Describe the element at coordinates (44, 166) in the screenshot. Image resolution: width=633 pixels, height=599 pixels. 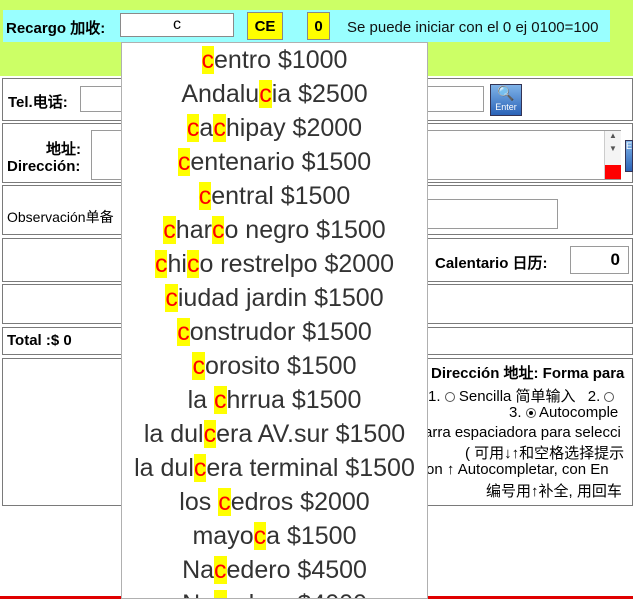
I see `address-label-es: Dirección:` at that location.